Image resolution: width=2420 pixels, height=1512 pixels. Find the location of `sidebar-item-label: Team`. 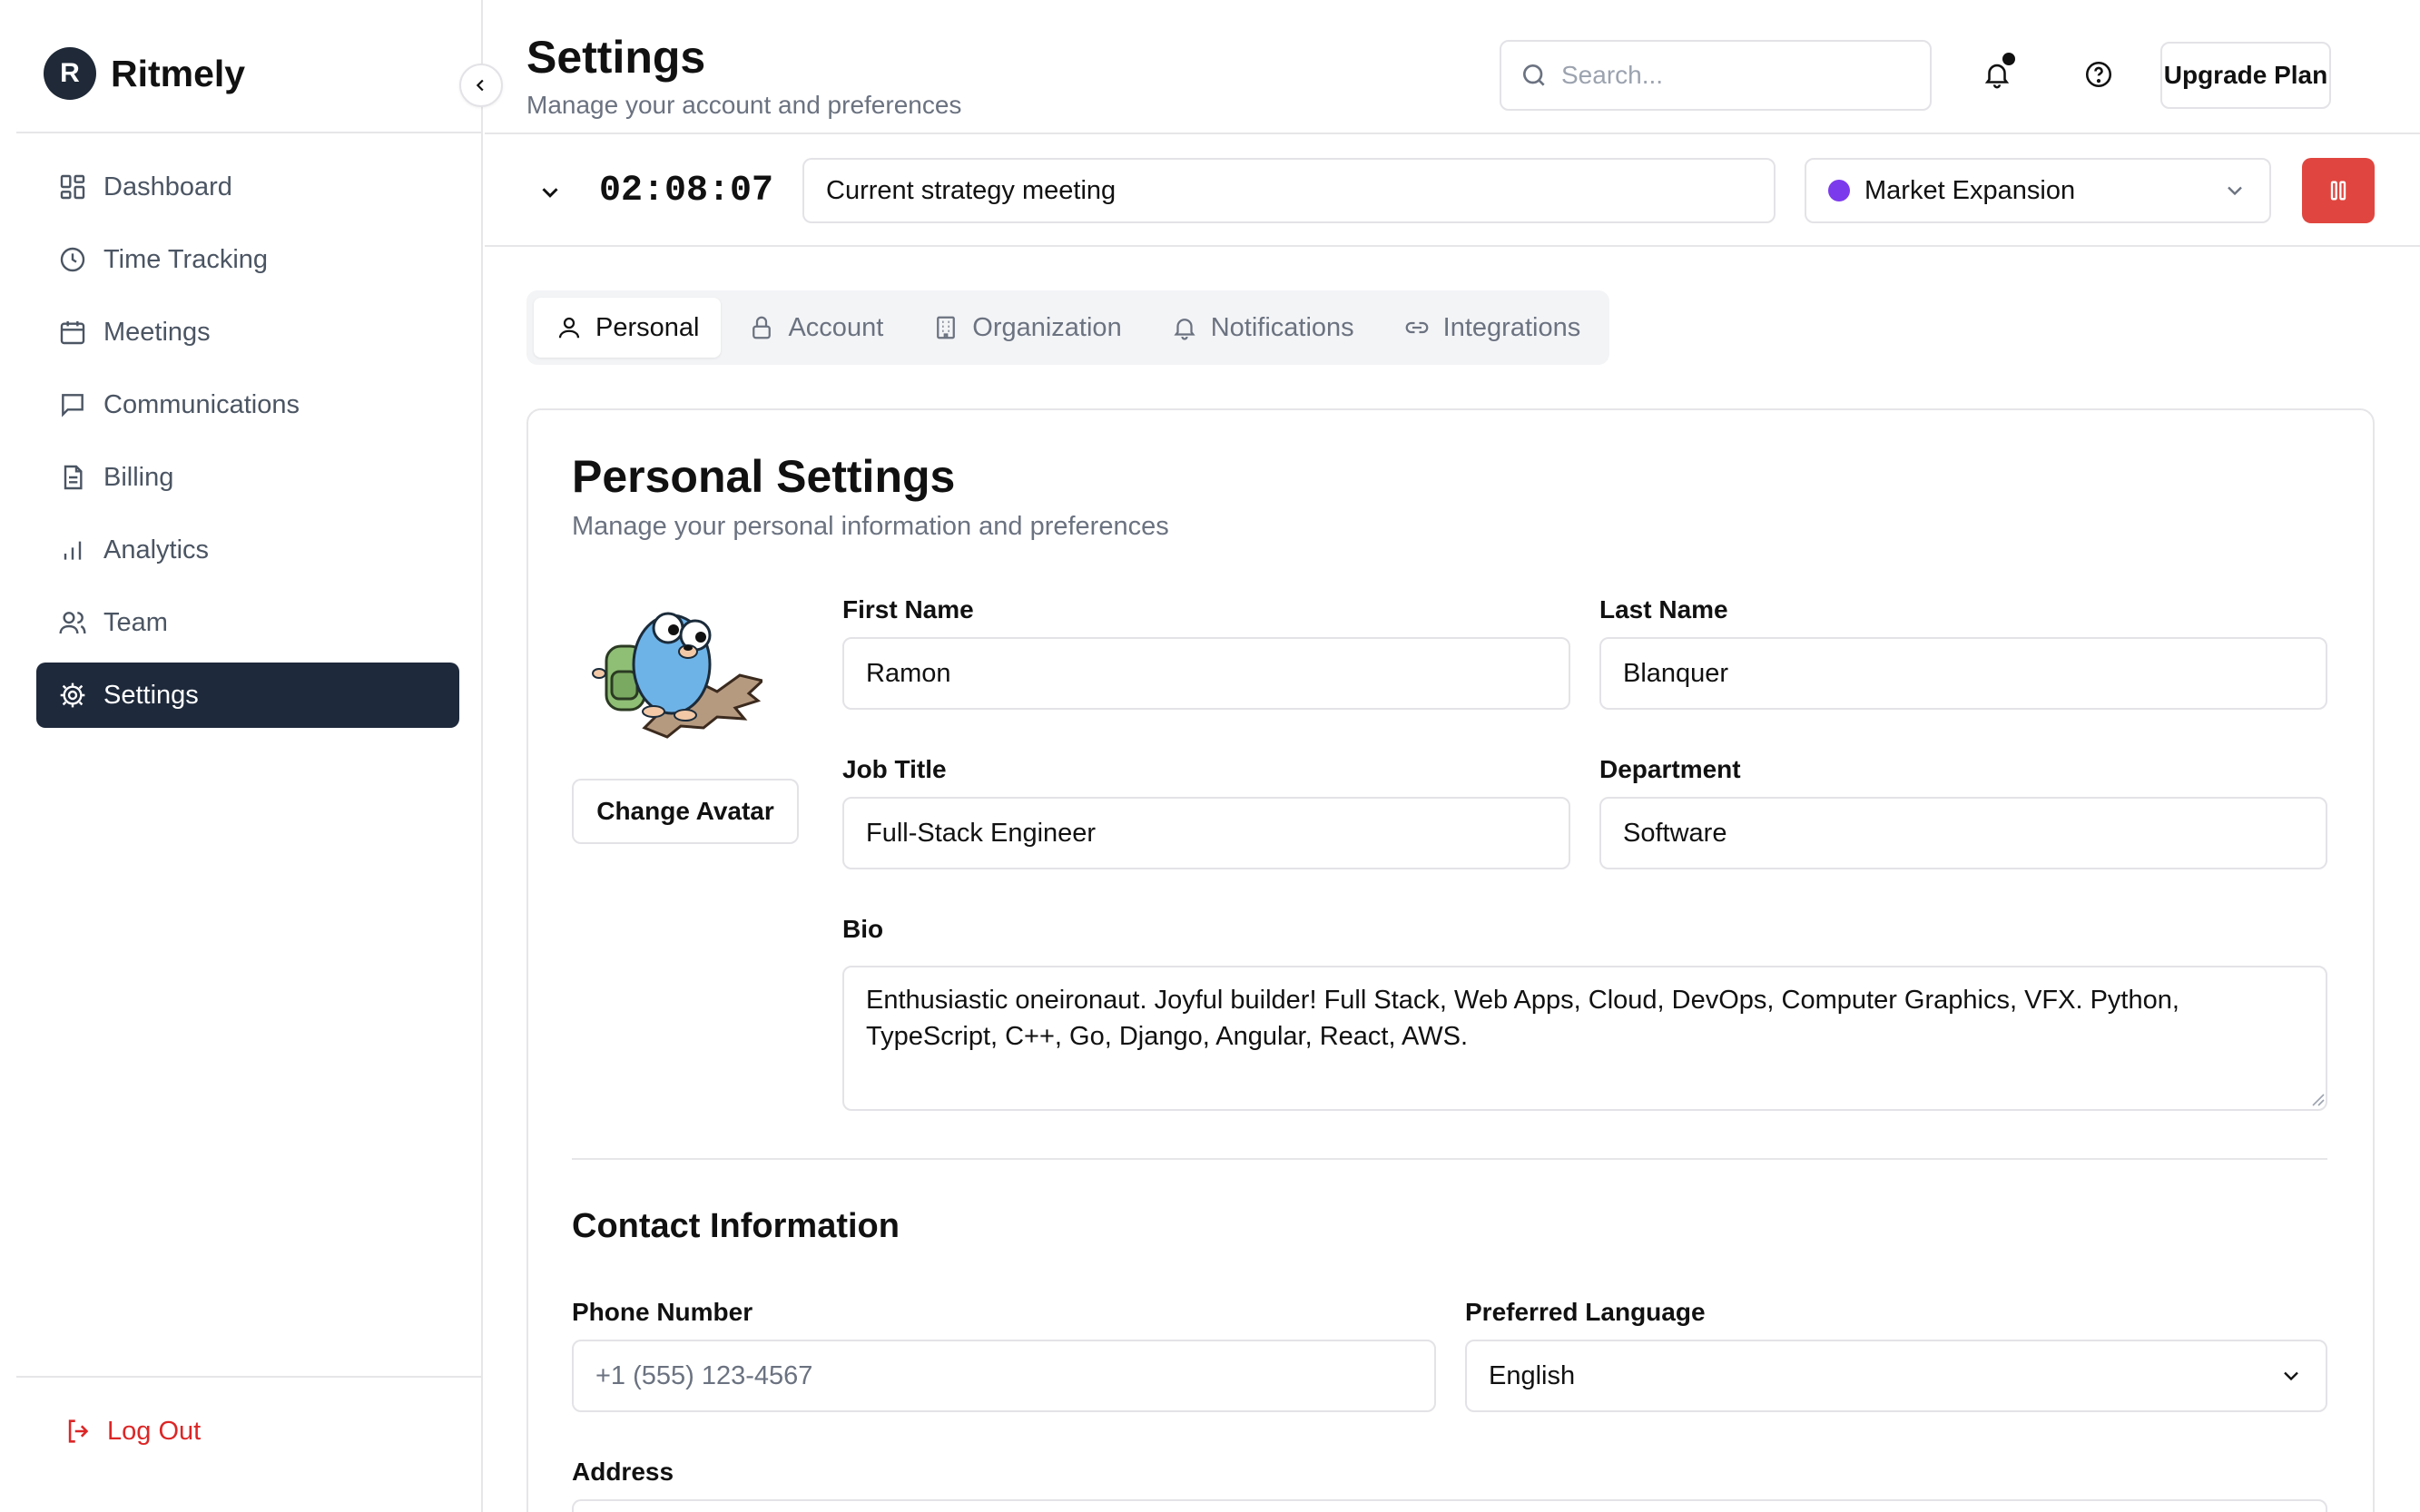

sidebar-item-label: Team is located at coordinates (136, 622).